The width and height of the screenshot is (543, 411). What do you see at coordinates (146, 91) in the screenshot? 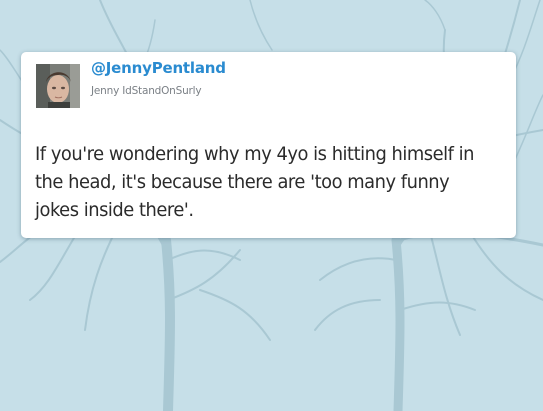
I see `tweet-author-name: Jenny IdStandOnSurly` at bounding box center [146, 91].